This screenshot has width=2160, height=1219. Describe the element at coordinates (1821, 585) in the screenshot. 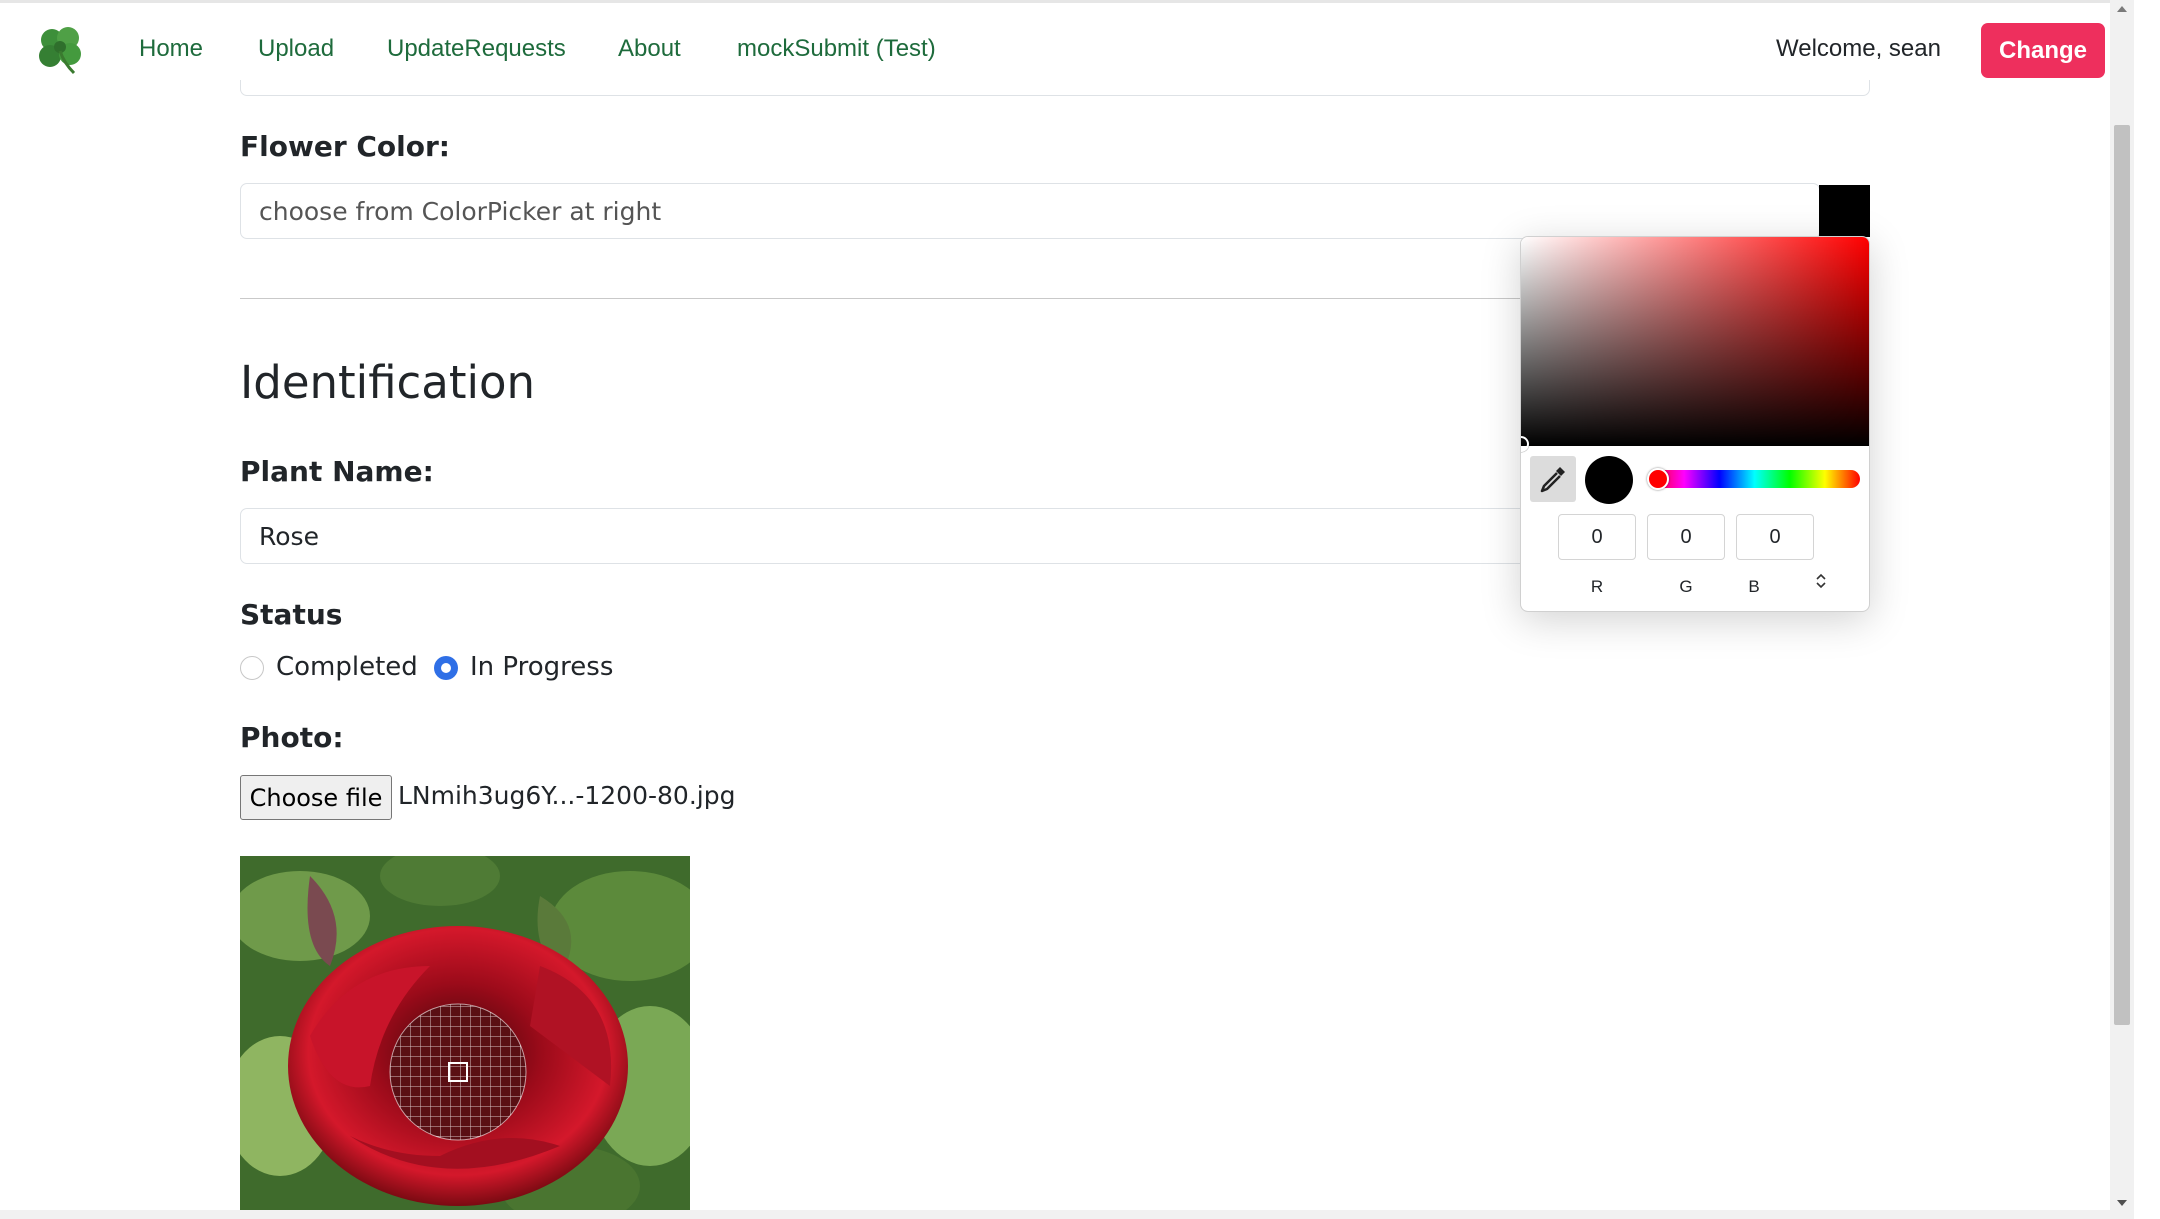

I see `format-toggle-chevron-icon` at that location.